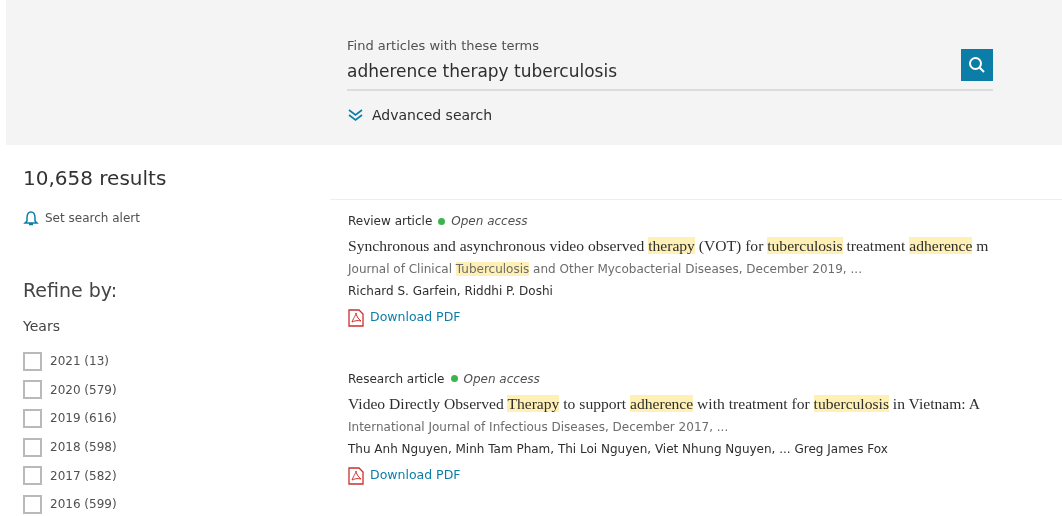 The image size is (1062, 516). I want to click on search-icon, so click(977, 65).